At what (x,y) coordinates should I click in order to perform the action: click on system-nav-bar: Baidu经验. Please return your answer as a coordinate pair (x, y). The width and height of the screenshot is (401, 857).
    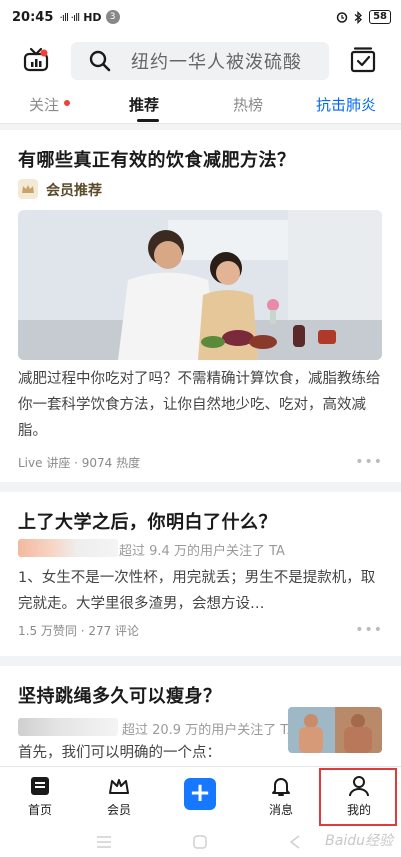
    Looking at the image, I should click on (200, 841).